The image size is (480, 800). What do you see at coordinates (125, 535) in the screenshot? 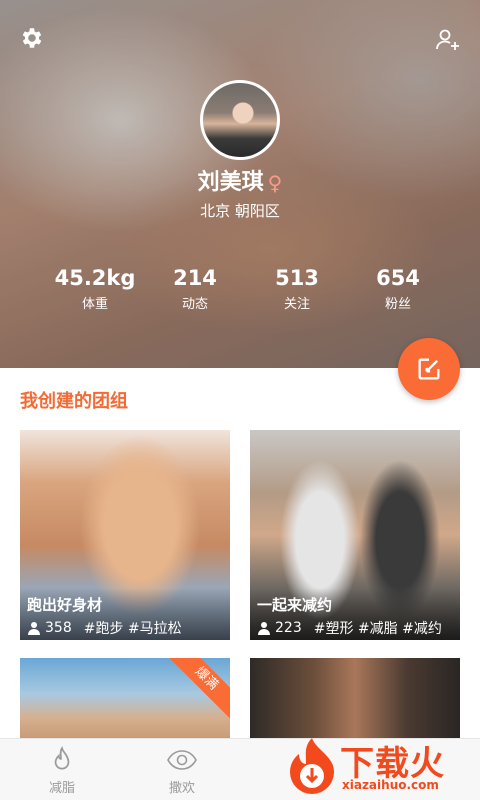
I see `group-card-running: 跑出好身材 358 #跑步 #马拉松` at bounding box center [125, 535].